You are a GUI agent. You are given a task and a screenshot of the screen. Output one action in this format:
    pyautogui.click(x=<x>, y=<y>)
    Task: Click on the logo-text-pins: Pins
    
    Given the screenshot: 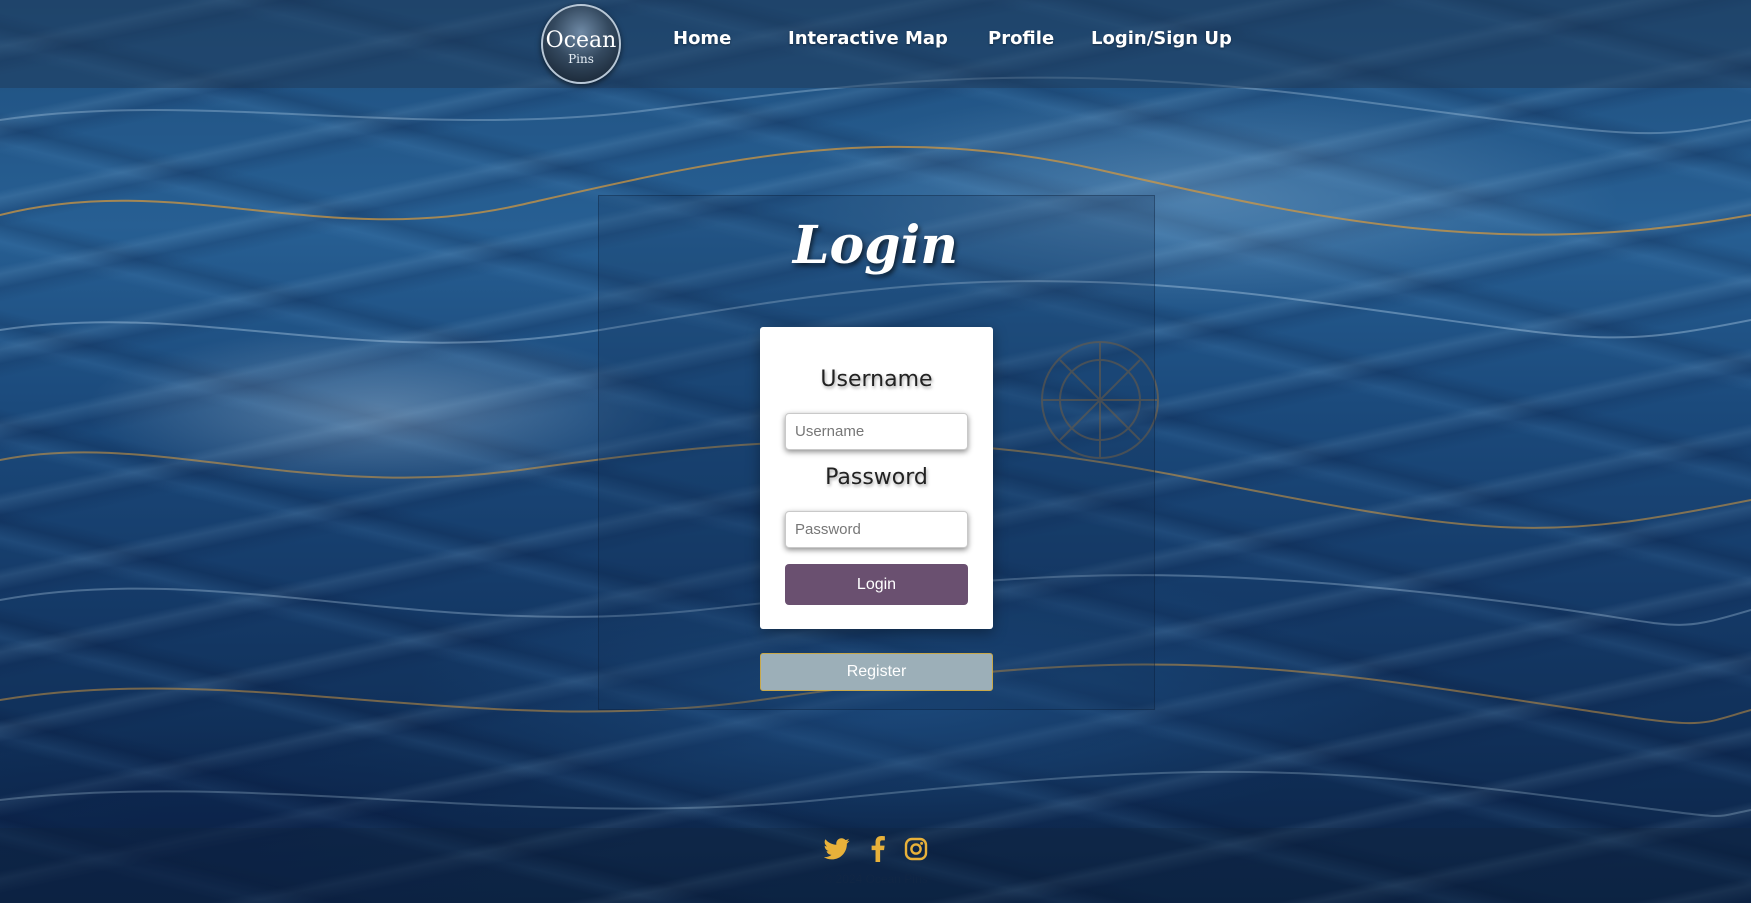 What is the action you would take?
    pyautogui.click(x=581, y=59)
    